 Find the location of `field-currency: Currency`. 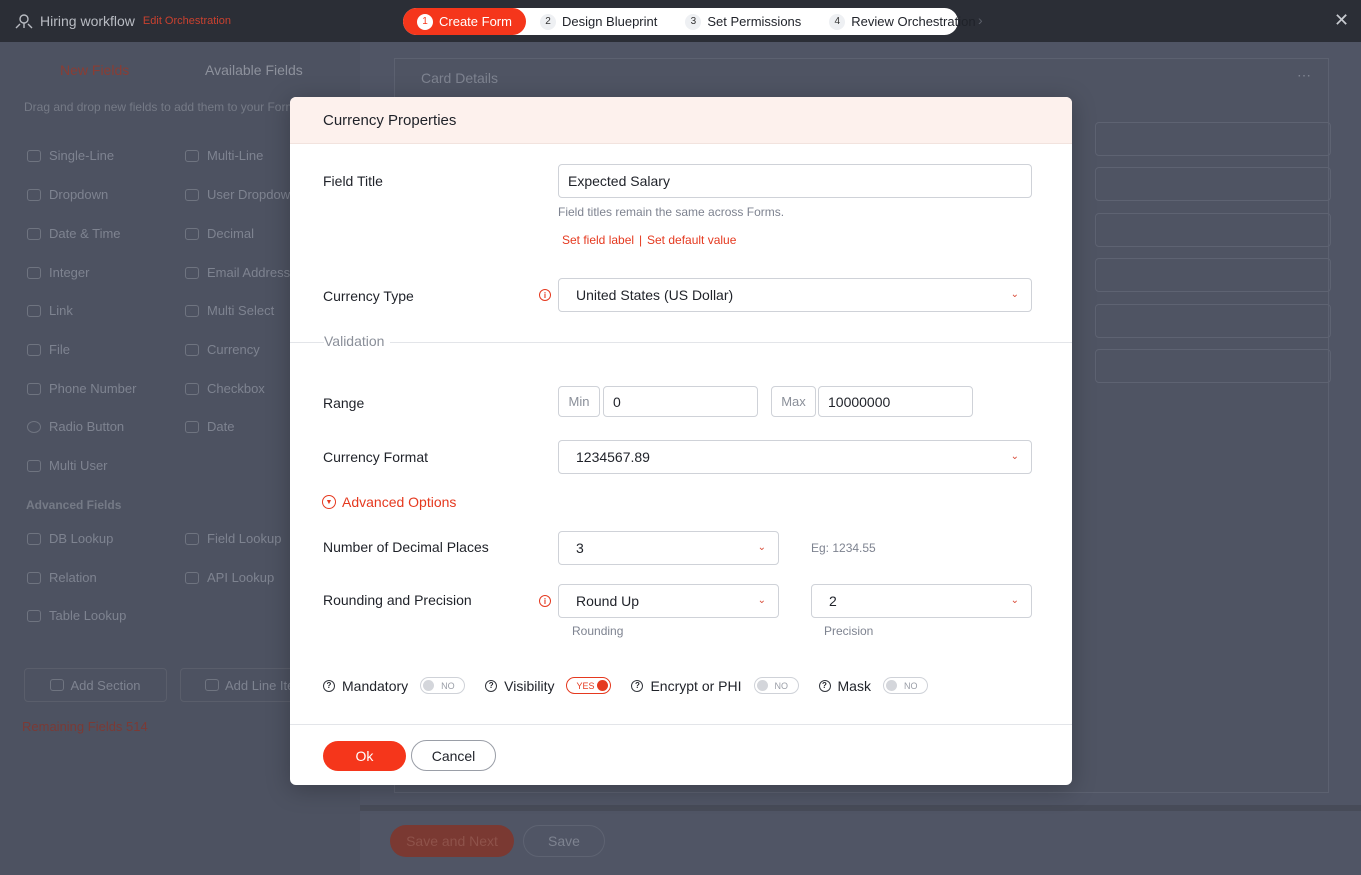

field-currency: Currency is located at coordinates (222, 349).